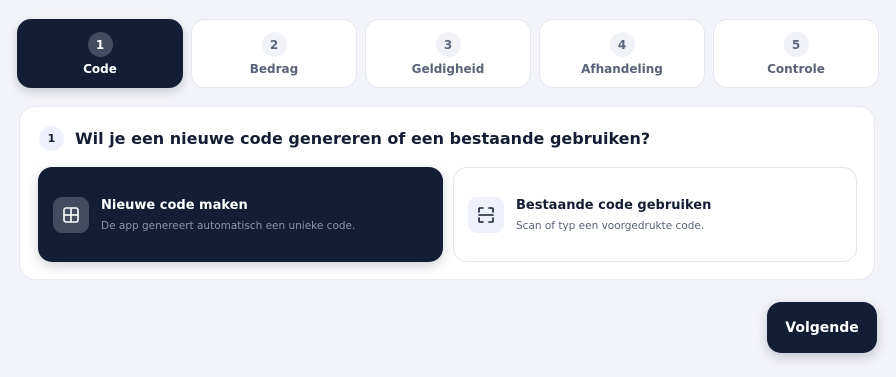 This screenshot has width=896, height=377. What do you see at coordinates (448, 44) in the screenshot?
I see `step-number: 3` at bounding box center [448, 44].